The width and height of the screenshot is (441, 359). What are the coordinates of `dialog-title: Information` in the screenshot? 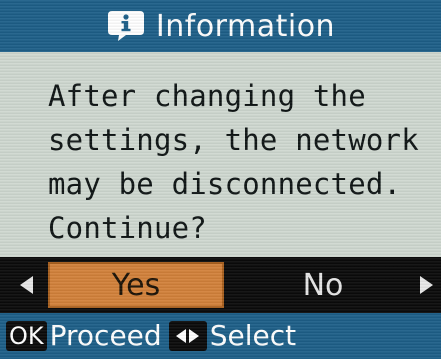 It's located at (245, 26).